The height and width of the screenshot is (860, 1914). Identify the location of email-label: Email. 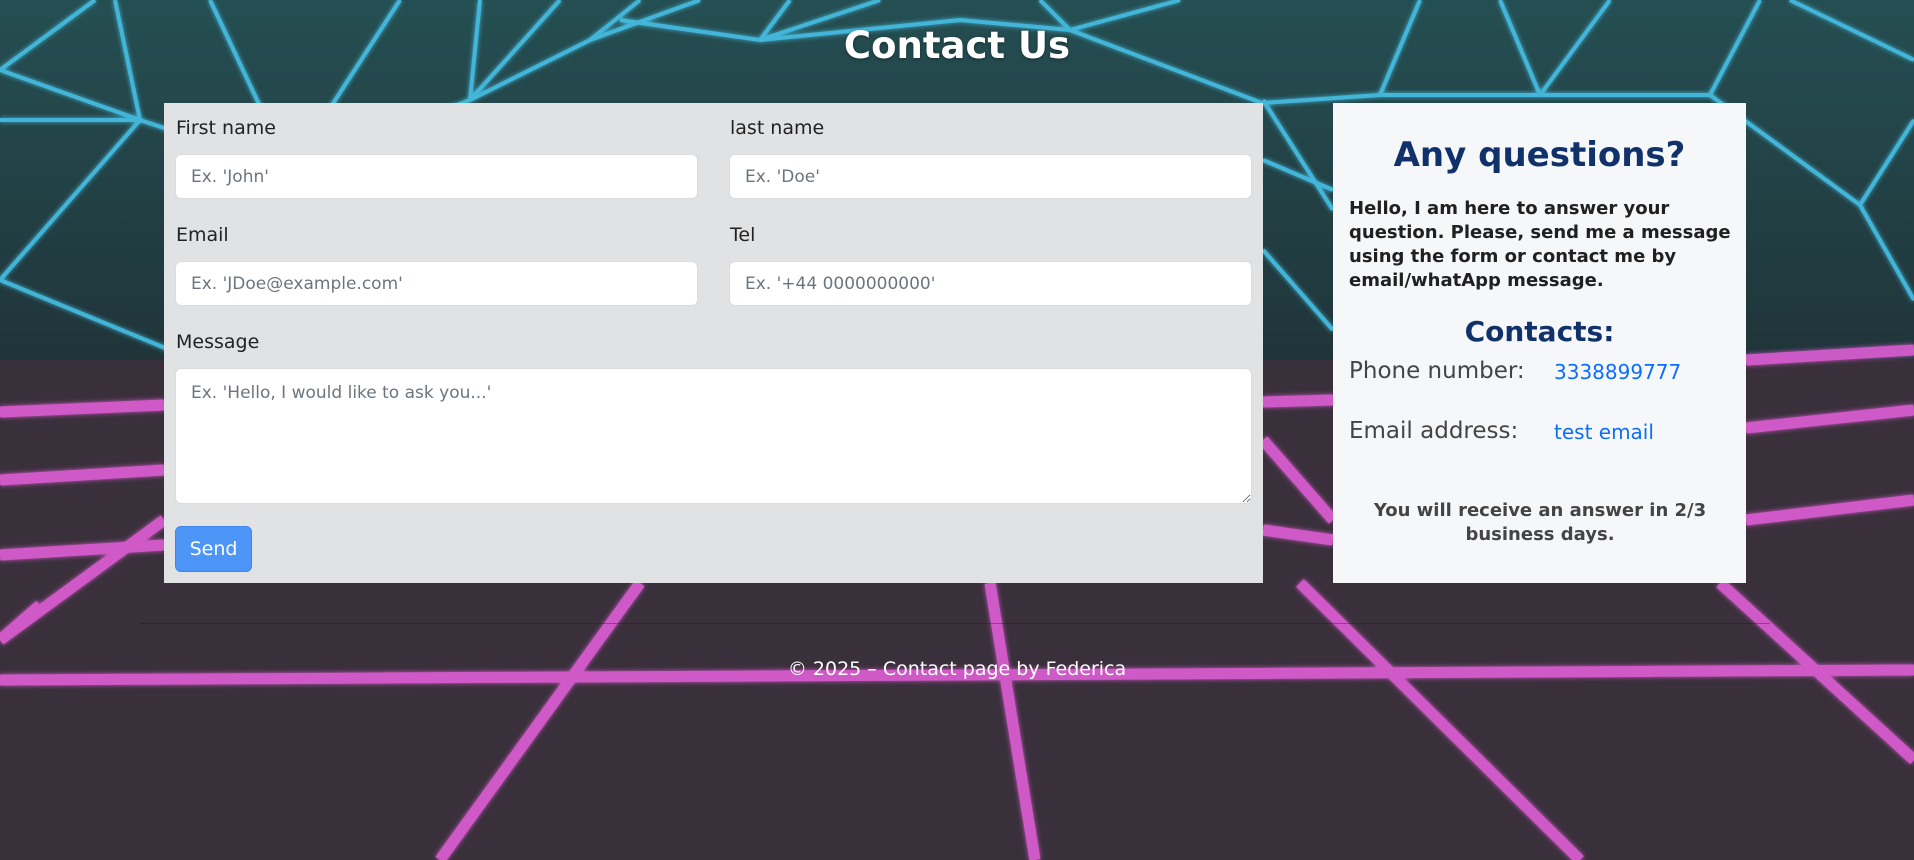
(202, 235).